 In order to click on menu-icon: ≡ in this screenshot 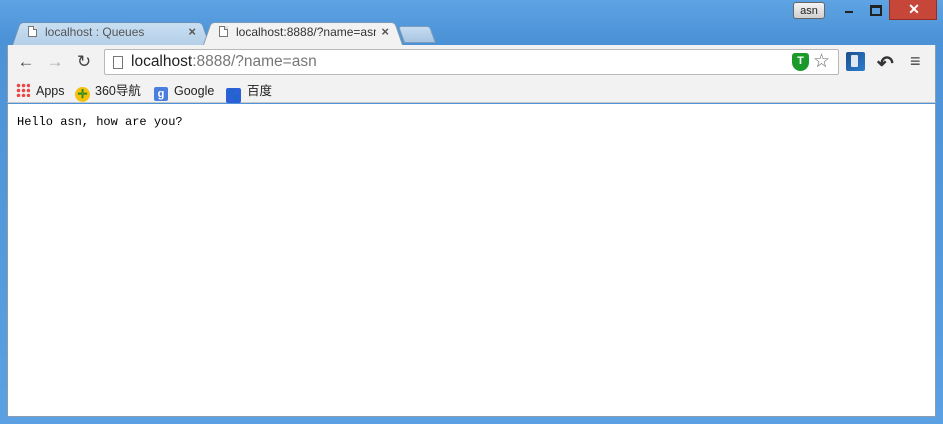, I will do `click(915, 61)`.